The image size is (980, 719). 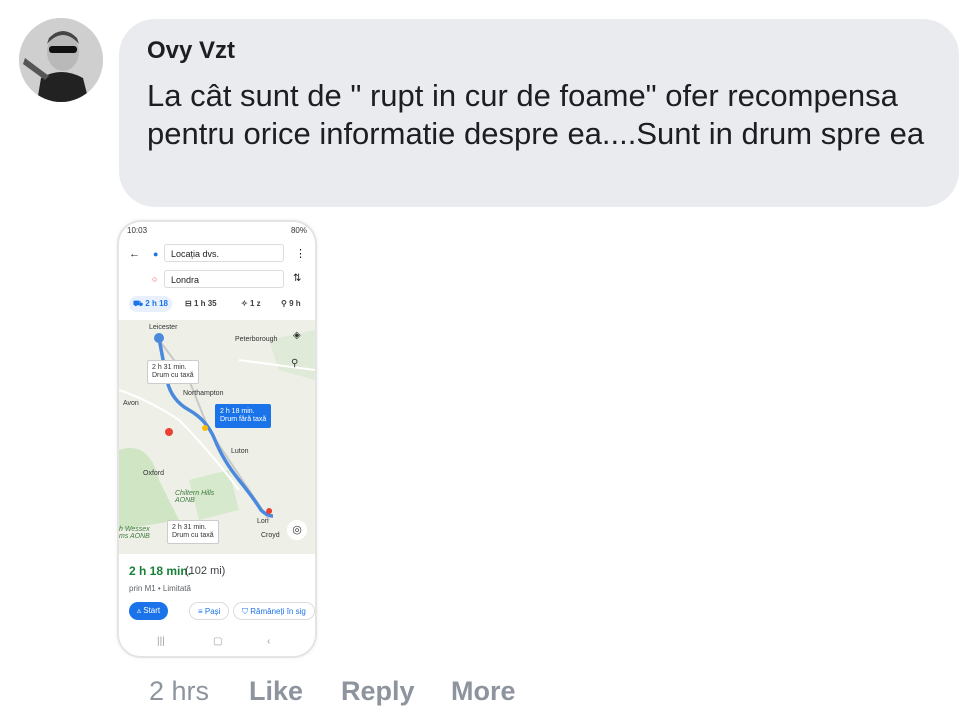 What do you see at coordinates (201, 303) in the screenshot?
I see `mode-transit: ⊟ 1 h 35` at bounding box center [201, 303].